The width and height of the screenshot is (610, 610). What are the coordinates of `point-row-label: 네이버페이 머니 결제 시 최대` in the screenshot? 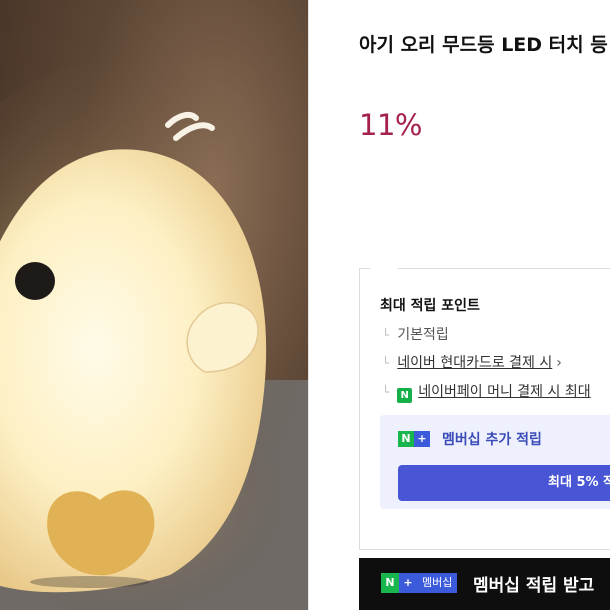 It's located at (504, 392).